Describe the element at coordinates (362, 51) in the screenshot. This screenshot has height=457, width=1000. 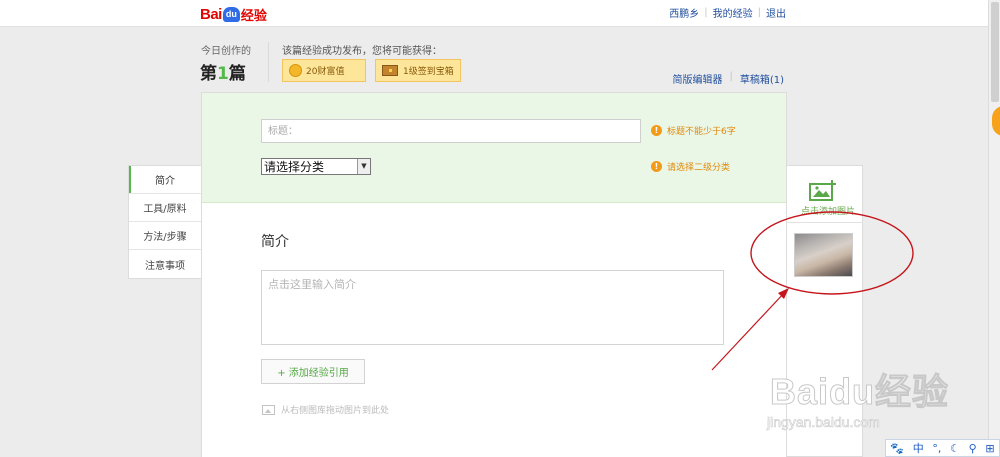
I see `reward-label: 该篇经验成功发布，您将可能获得：` at that location.